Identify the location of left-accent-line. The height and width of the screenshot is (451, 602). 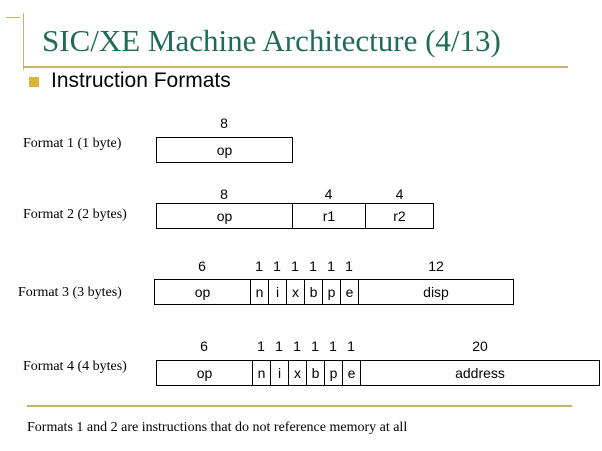
(23, 41).